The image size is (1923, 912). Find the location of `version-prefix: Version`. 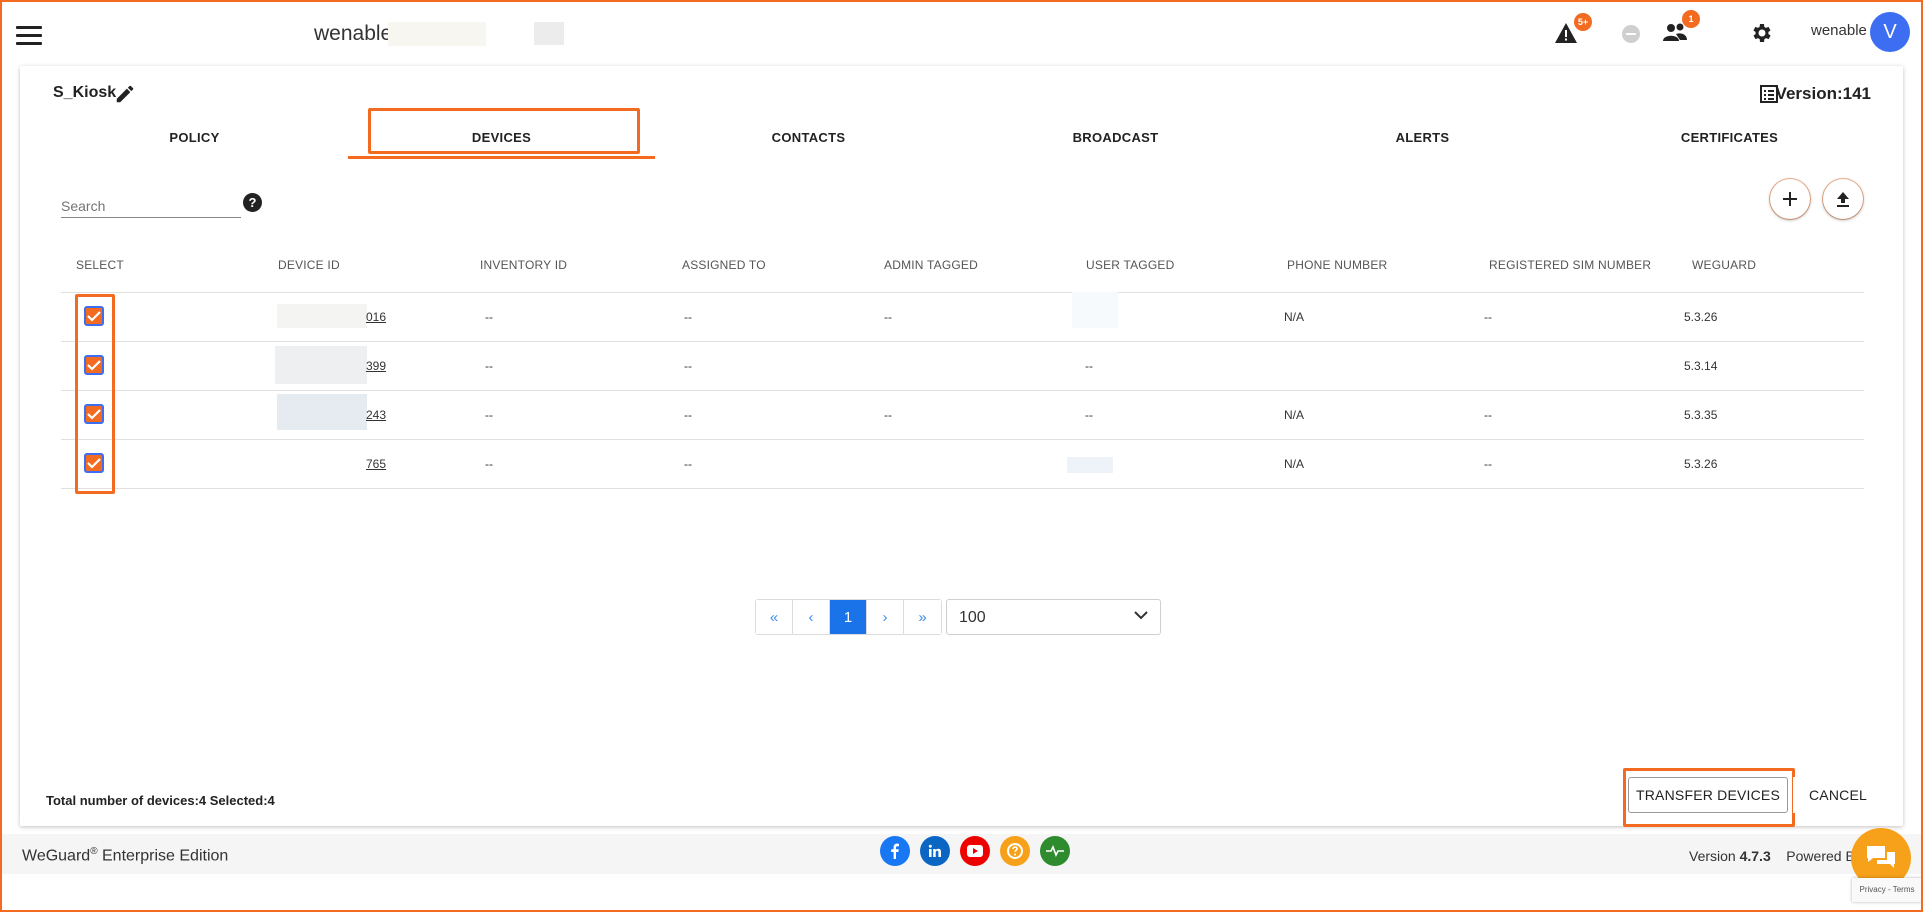

version-prefix: Version is located at coordinates (1714, 856).